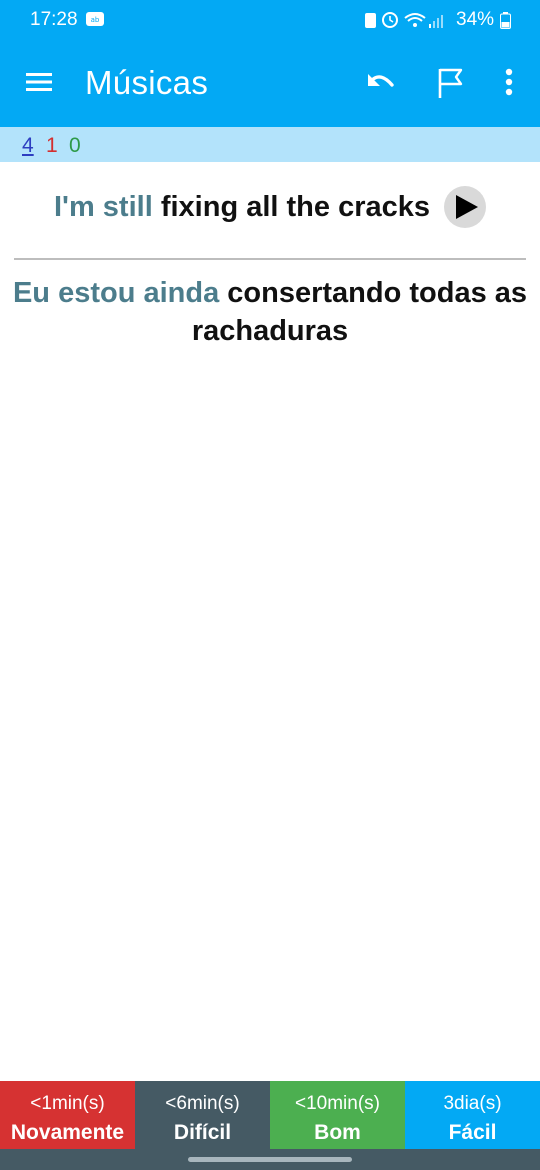 This screenshot has height=1170, width=540. I want to click on answer-known-words: Eu estou ainda, so click(116, 293).